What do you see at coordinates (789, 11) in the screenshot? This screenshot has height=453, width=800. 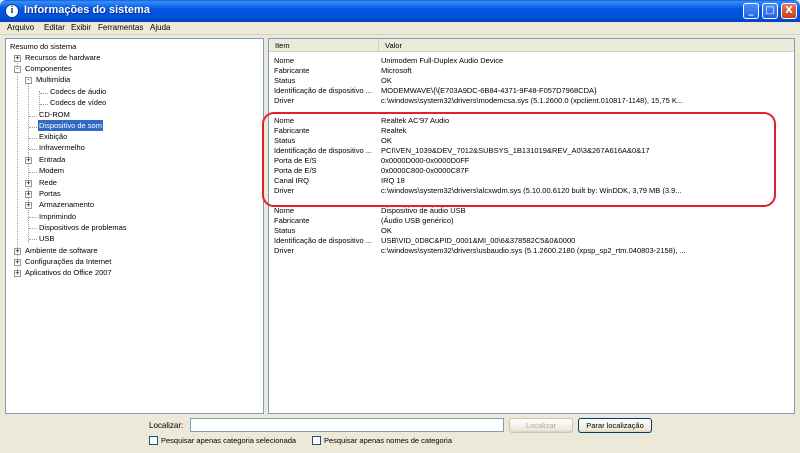 I see `close-button: X` at bounding box center [789, 11].